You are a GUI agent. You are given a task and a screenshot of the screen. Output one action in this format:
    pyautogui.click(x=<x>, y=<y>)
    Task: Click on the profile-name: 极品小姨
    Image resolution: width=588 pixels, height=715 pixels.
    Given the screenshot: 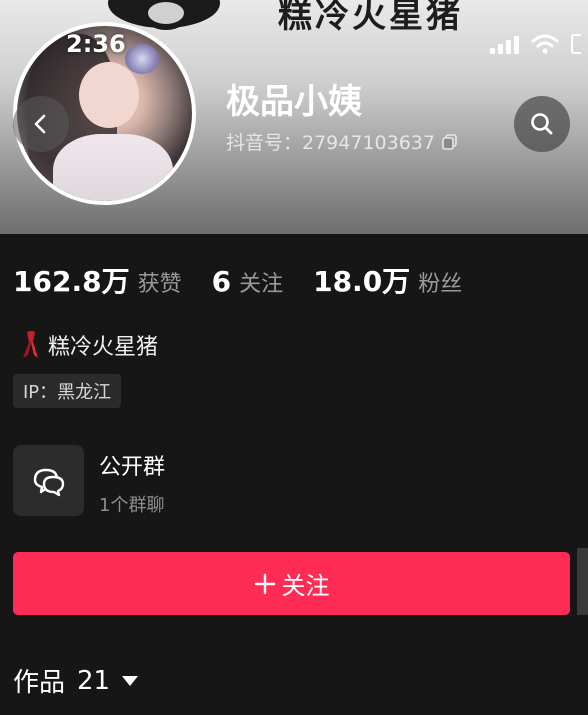 What is the action you would take?
    pyautogui.click(x=294, y=102)
    